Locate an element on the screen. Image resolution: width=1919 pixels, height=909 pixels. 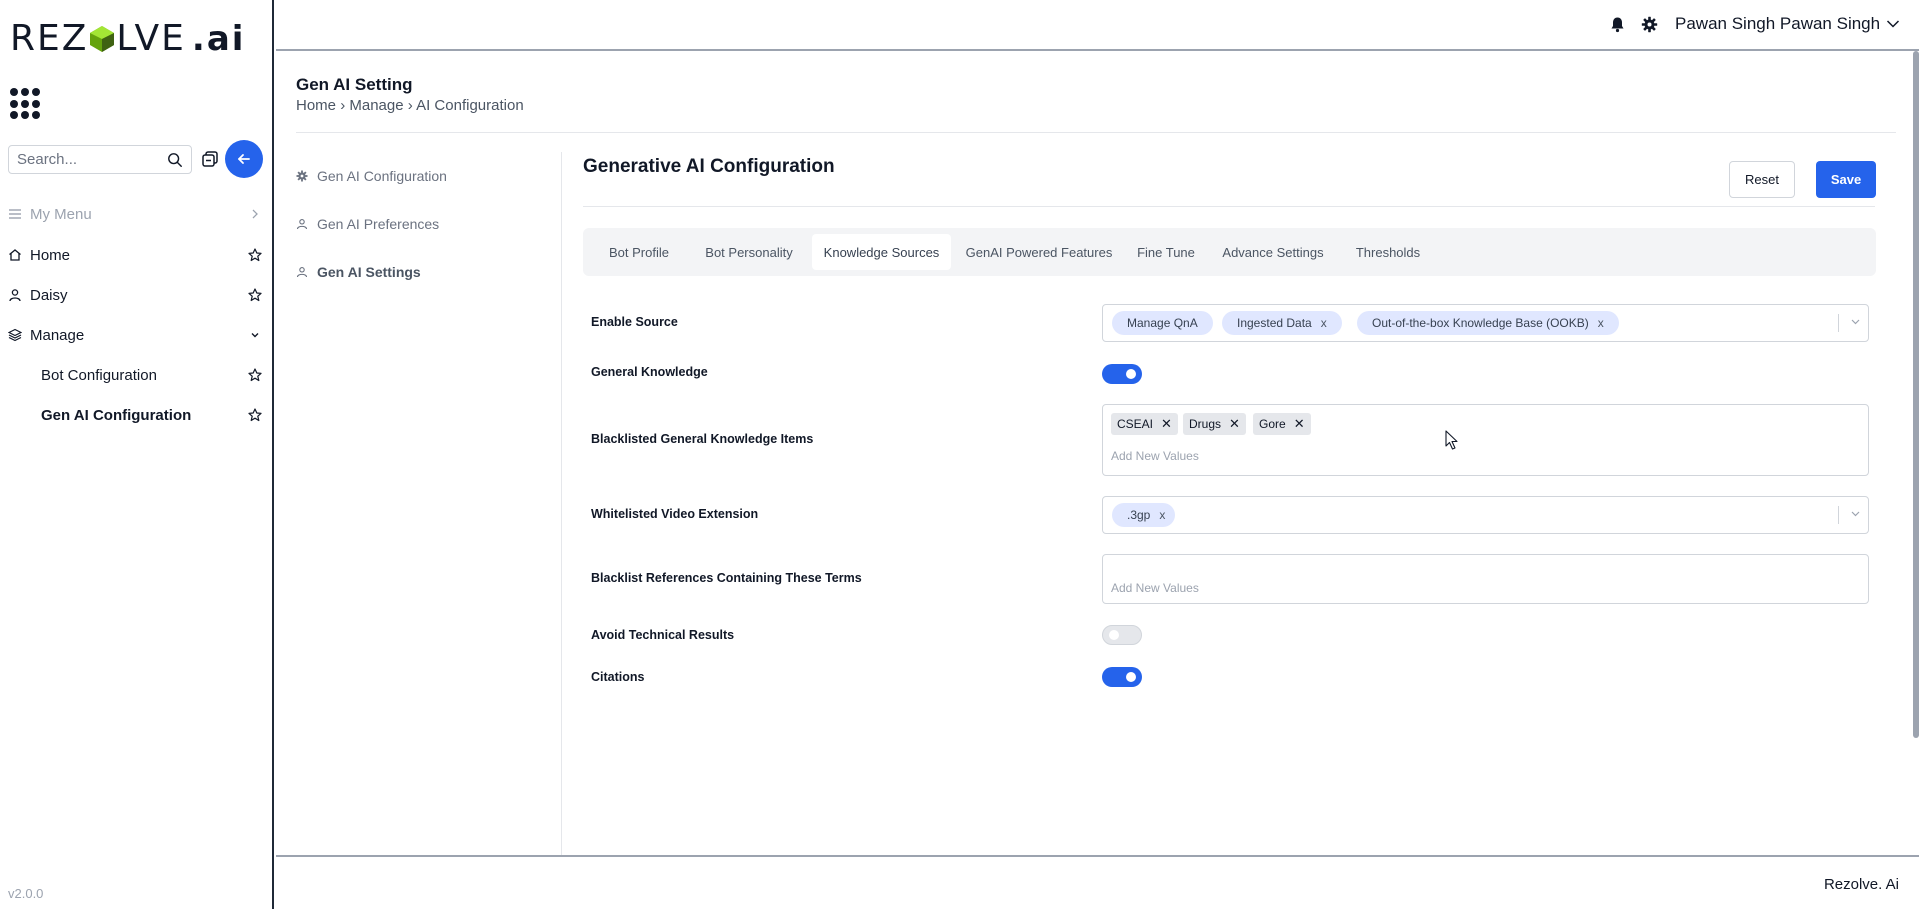
blacklisted-items-label: Blacklisted General Knowledge Items is located at coordinates (702, 439).